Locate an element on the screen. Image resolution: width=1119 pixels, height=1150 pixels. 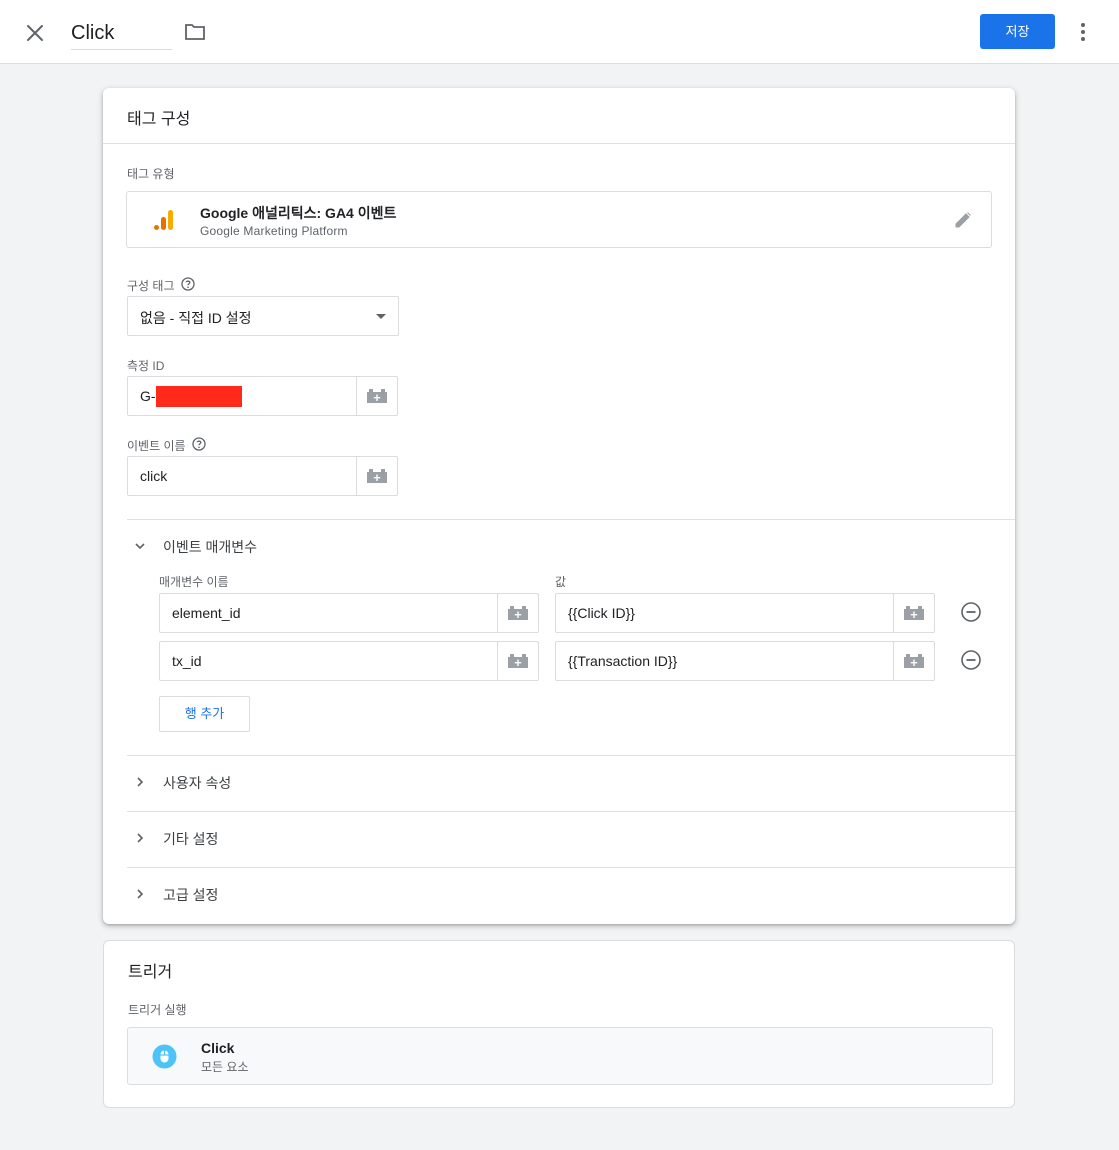
config-tag-label: 구성 태그 is located at coordinates (151, 286).